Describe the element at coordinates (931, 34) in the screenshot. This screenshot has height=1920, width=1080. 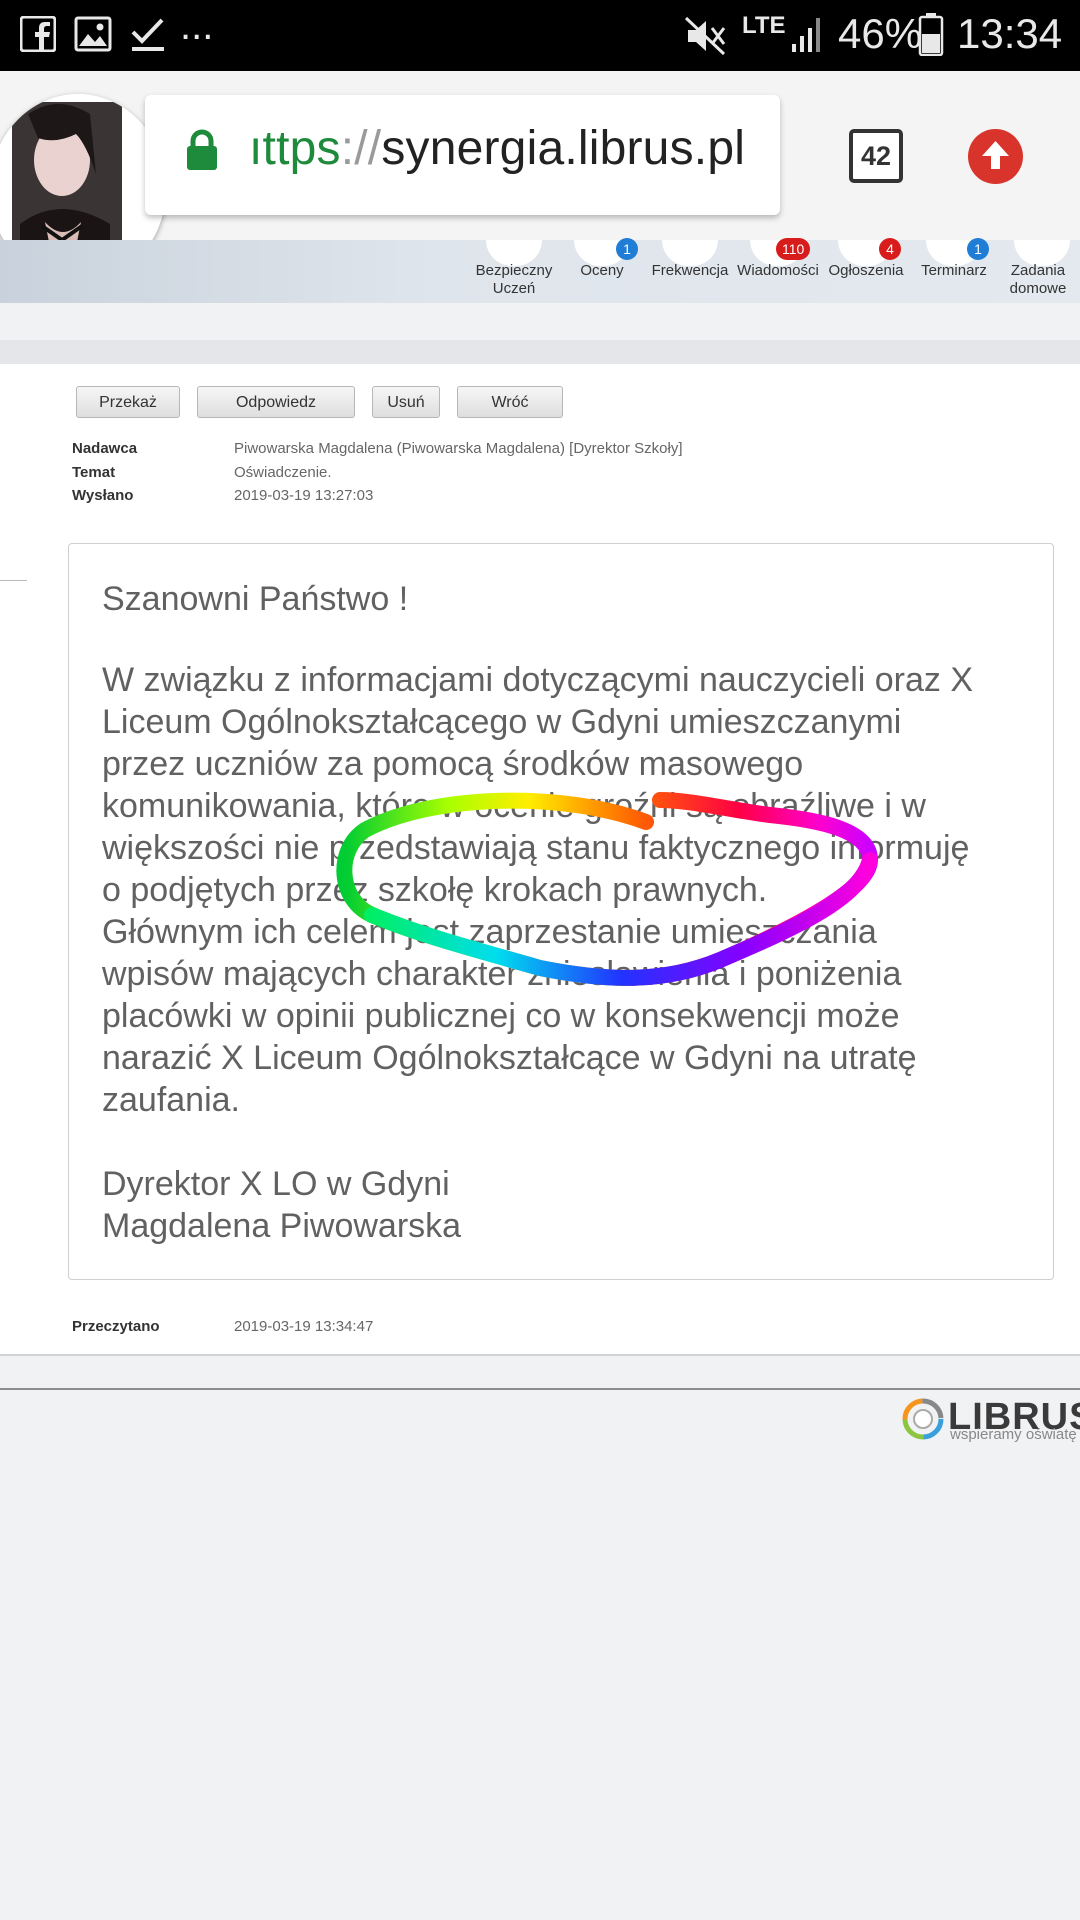
I see `battery-icon` at that location.